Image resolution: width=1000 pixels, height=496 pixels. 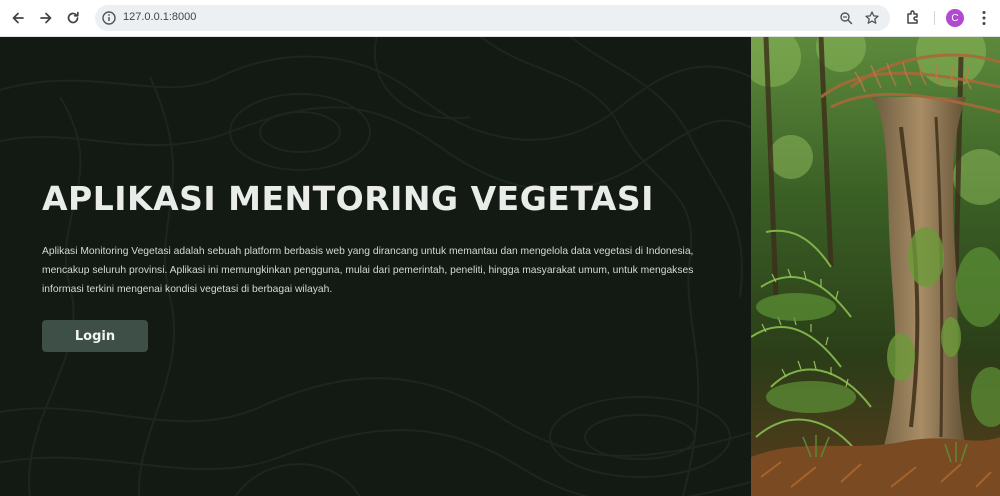 What do you see at coordinates (872, 18) in the screenshot?
I see `bookmark-star-icon` at bounding box center [872, 18].